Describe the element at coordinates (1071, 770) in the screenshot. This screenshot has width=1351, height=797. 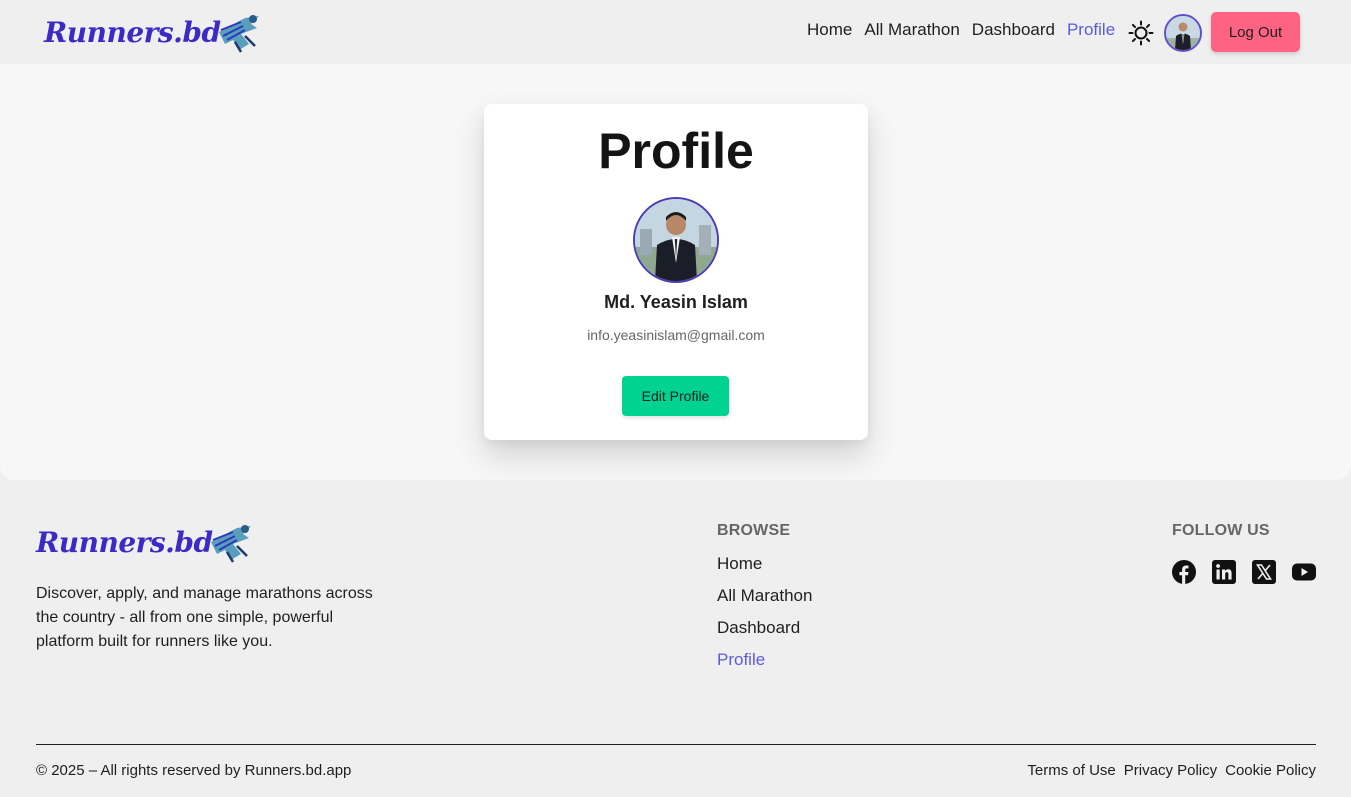
I see `terms-of-use-link: Terms of Use` at that location.